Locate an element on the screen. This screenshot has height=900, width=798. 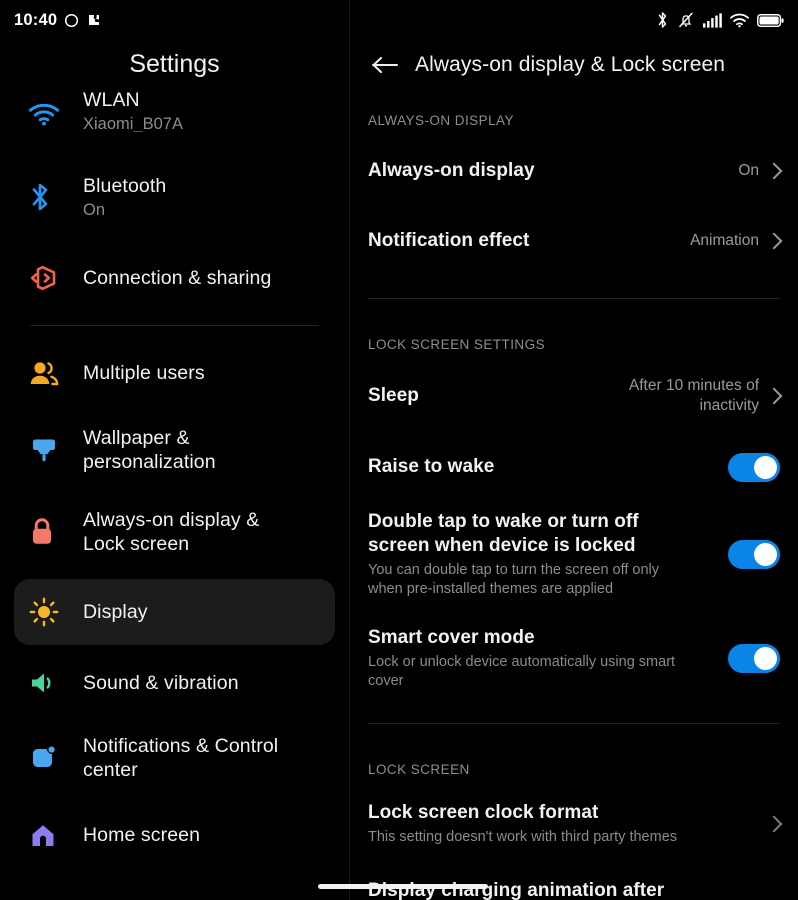
sidebar-item-label: Display is located at coordinates (115, 612).